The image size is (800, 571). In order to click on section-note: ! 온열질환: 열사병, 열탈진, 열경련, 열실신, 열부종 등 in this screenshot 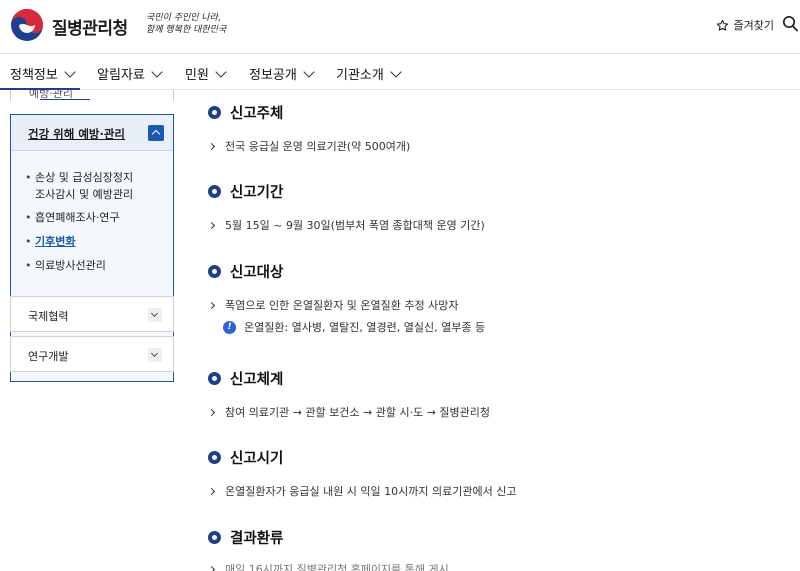, I will do `click(354, 327)`.